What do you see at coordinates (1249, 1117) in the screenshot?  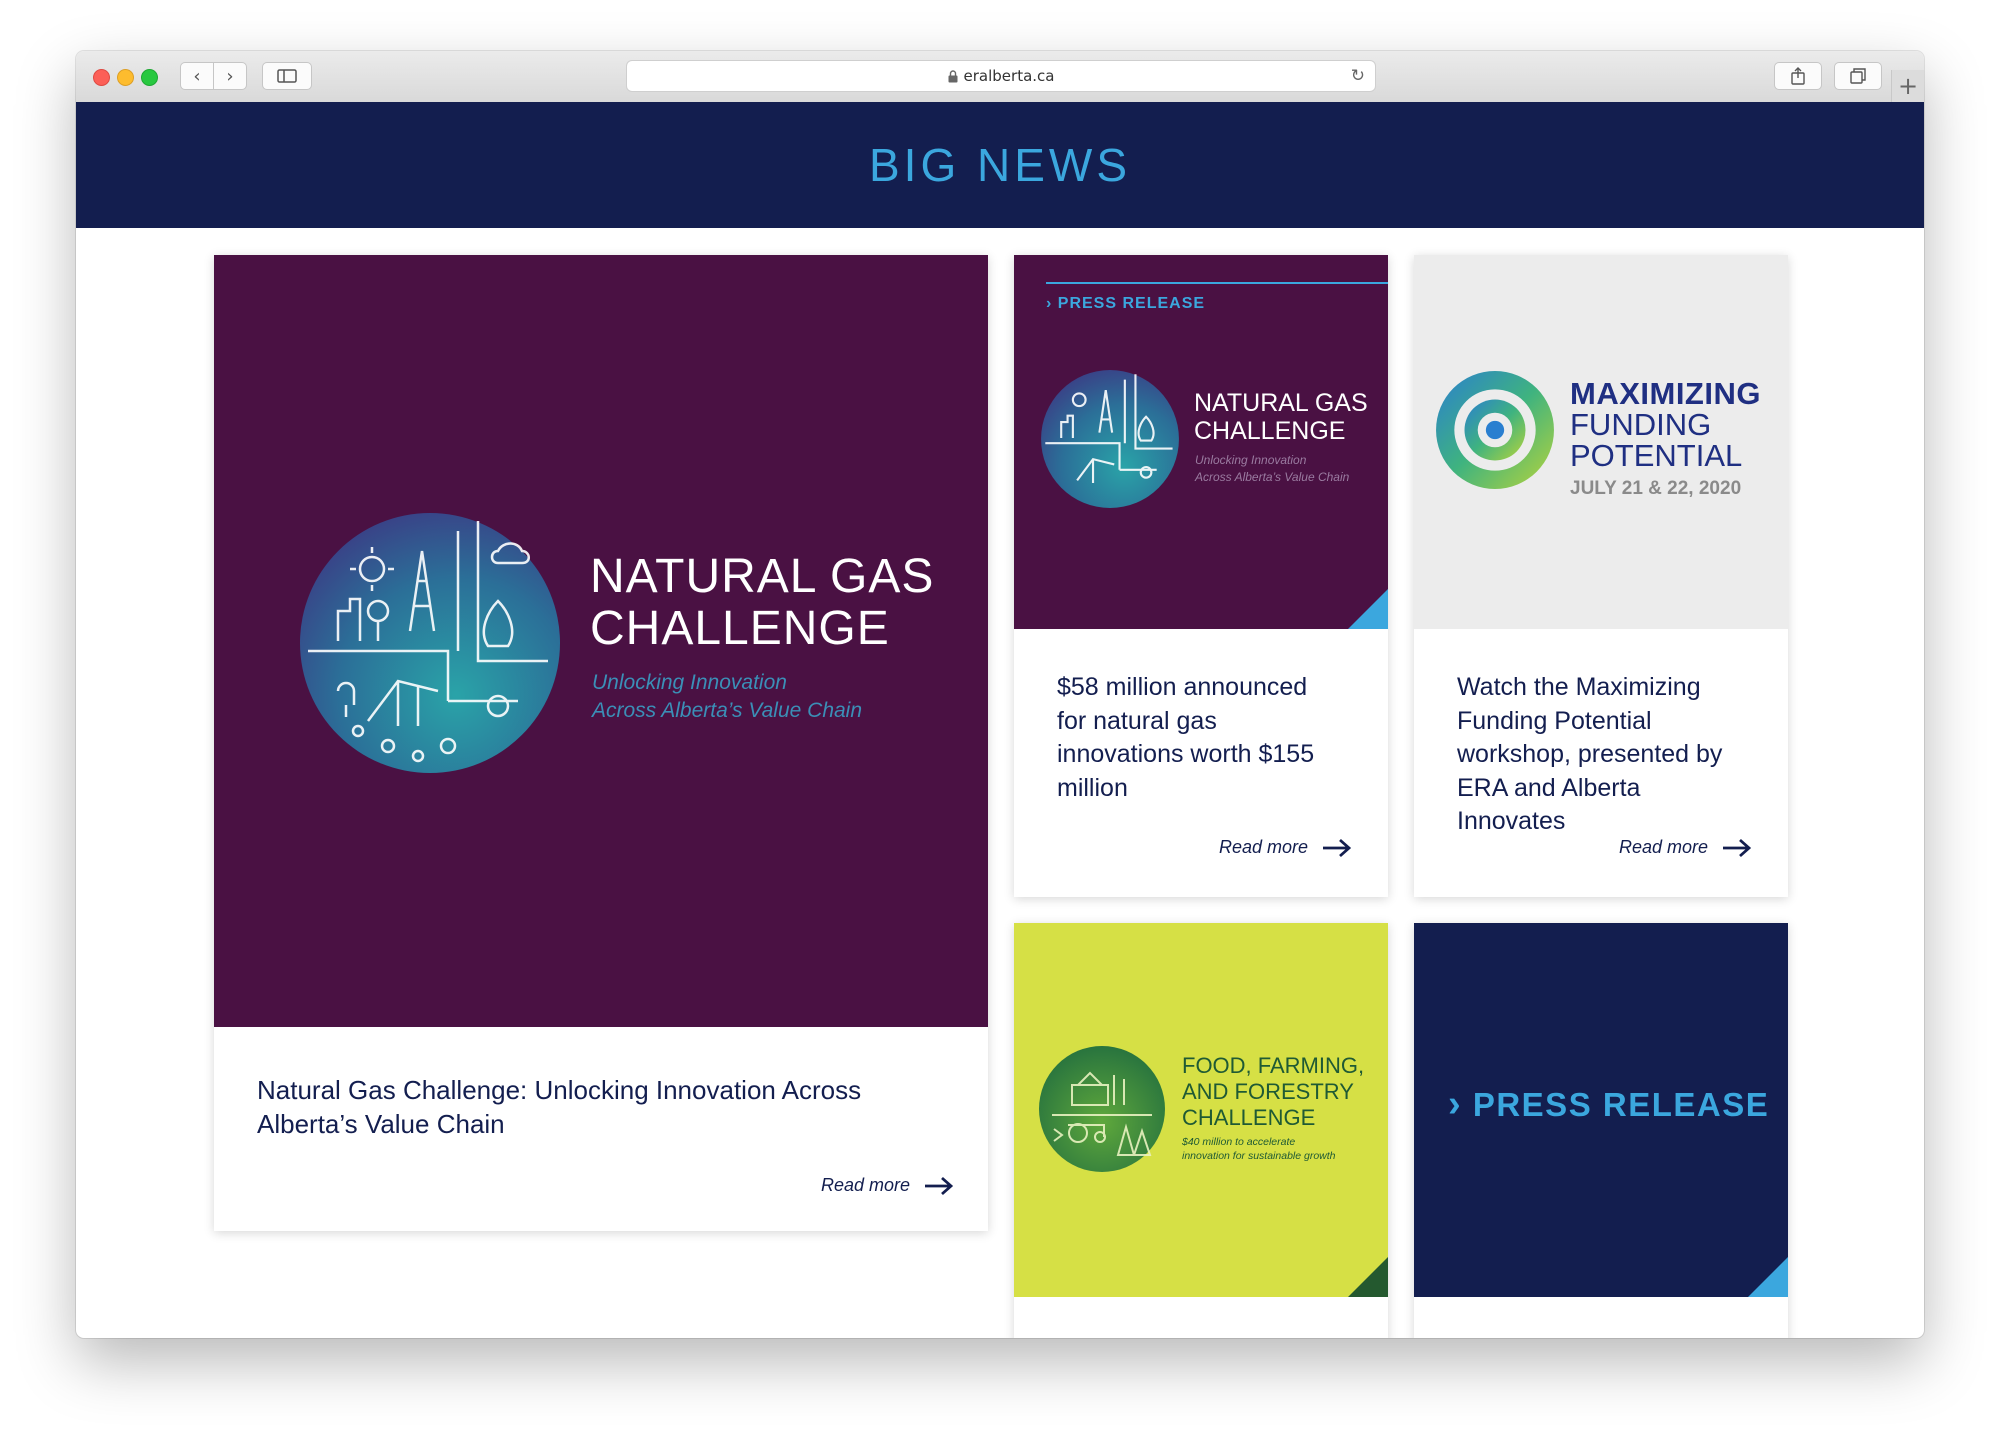 I see `food-logo-line3: CHALLENGE` at bounding box center [1249, 1117].